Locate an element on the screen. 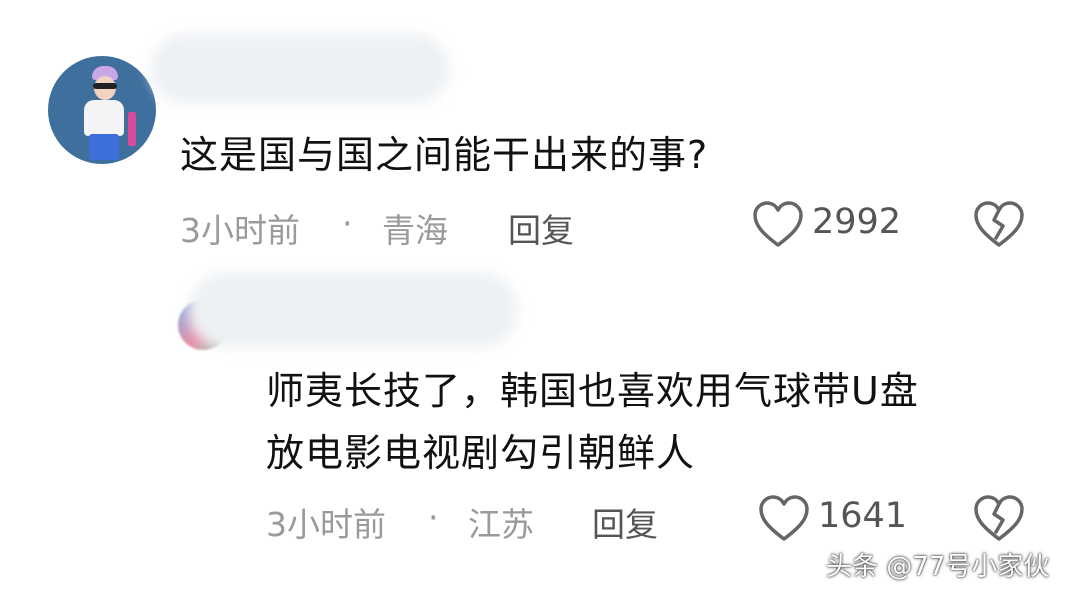 This screenshot has width=1080, height=592. avatar-body is located at coordinates (104, 118).